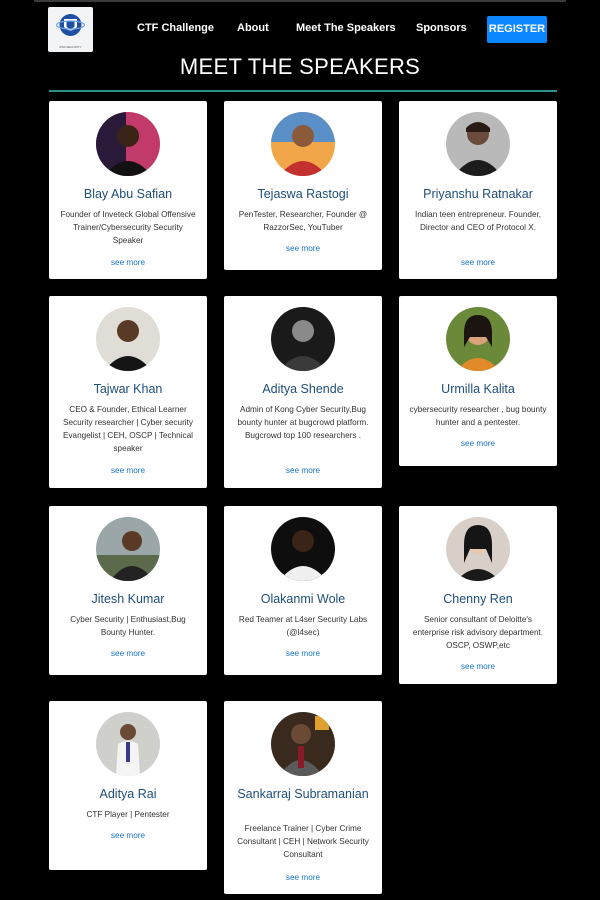 This screenshot has width=600, height=900. I want to click on speaker-name: Urmilla Kalita, so click(478, 389).